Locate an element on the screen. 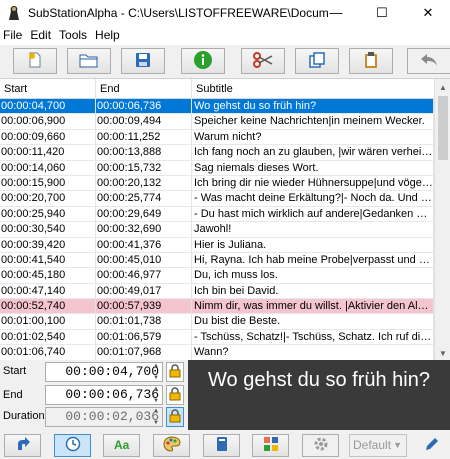 This screenshot has height=459, width=450. start-lock-button is located at coordinates (175, 372).